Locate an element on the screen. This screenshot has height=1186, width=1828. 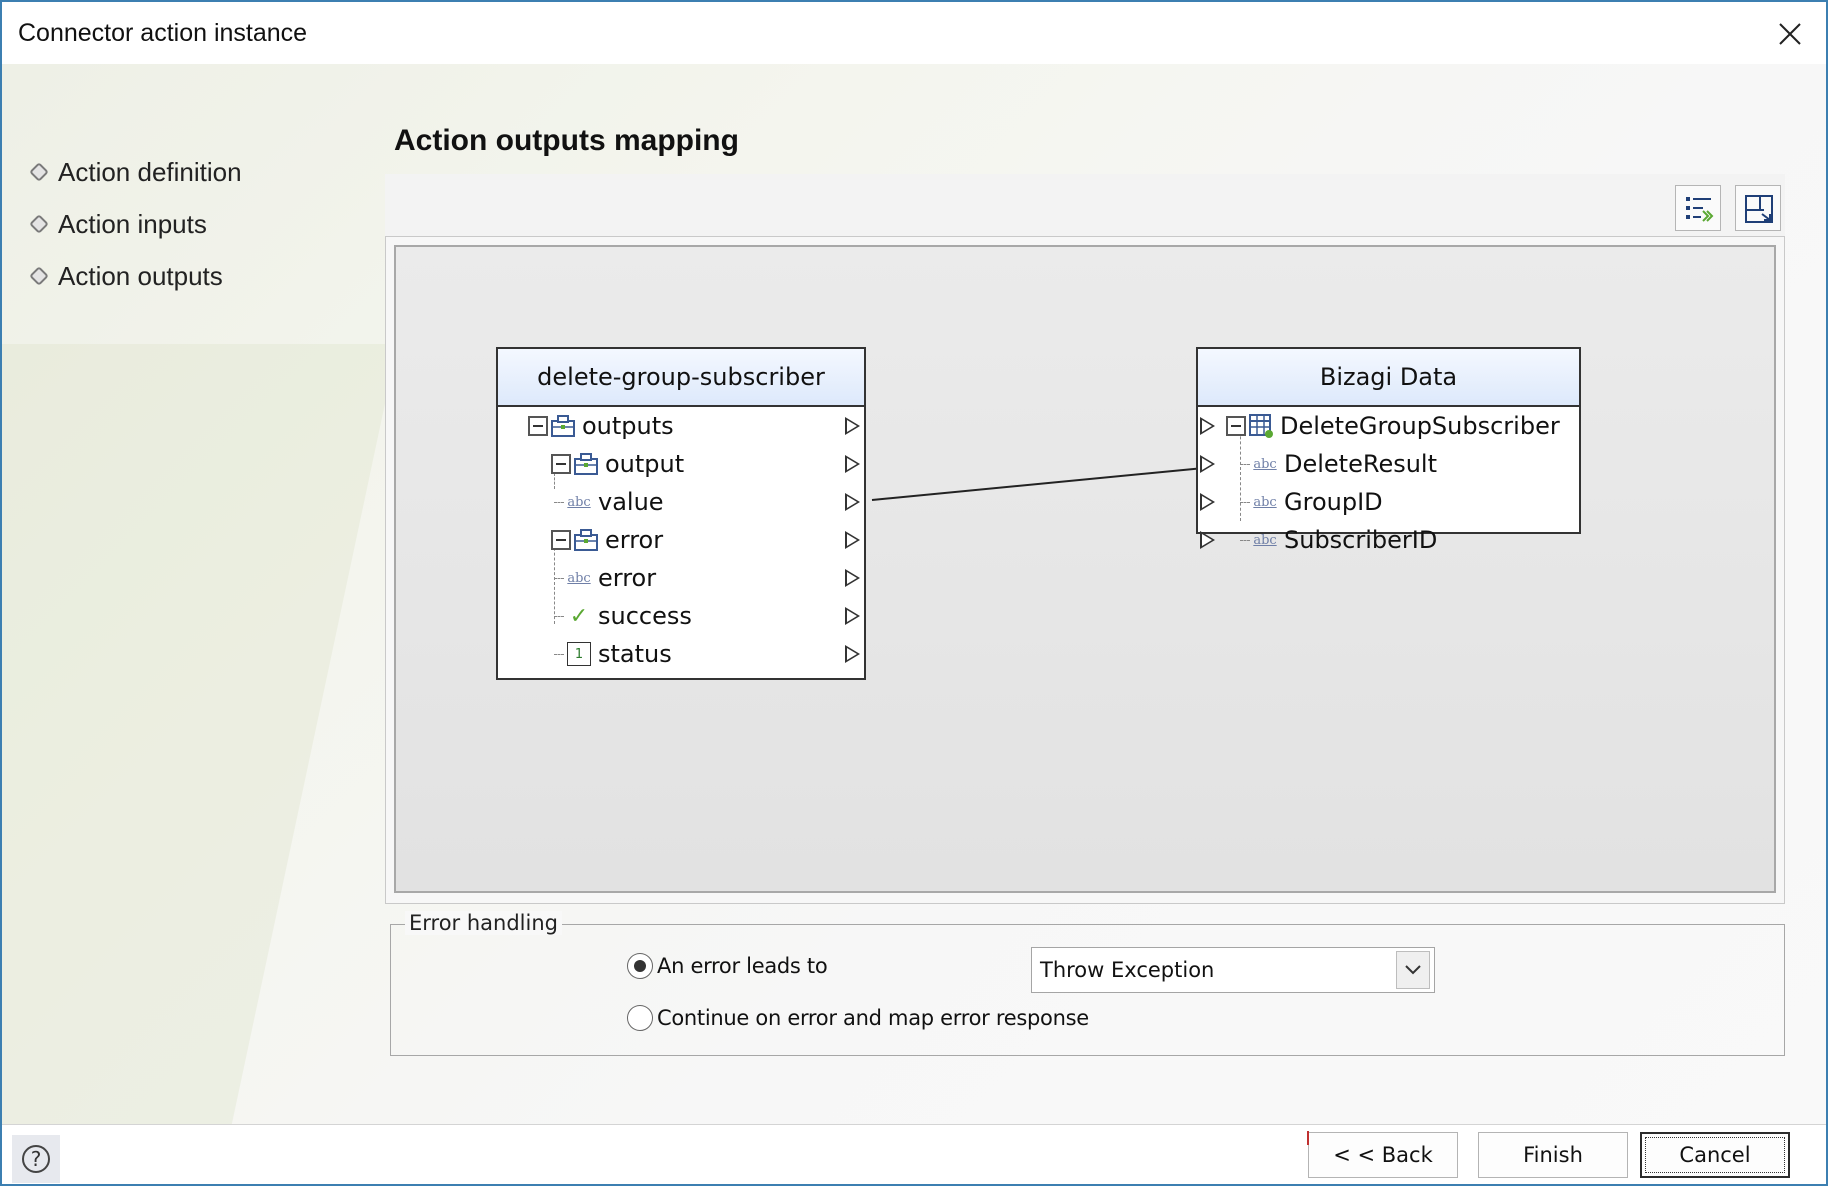
target-row-deletegroupsubscriber: DeleteGroupSubscriber is located at coordinates (1388, 426).